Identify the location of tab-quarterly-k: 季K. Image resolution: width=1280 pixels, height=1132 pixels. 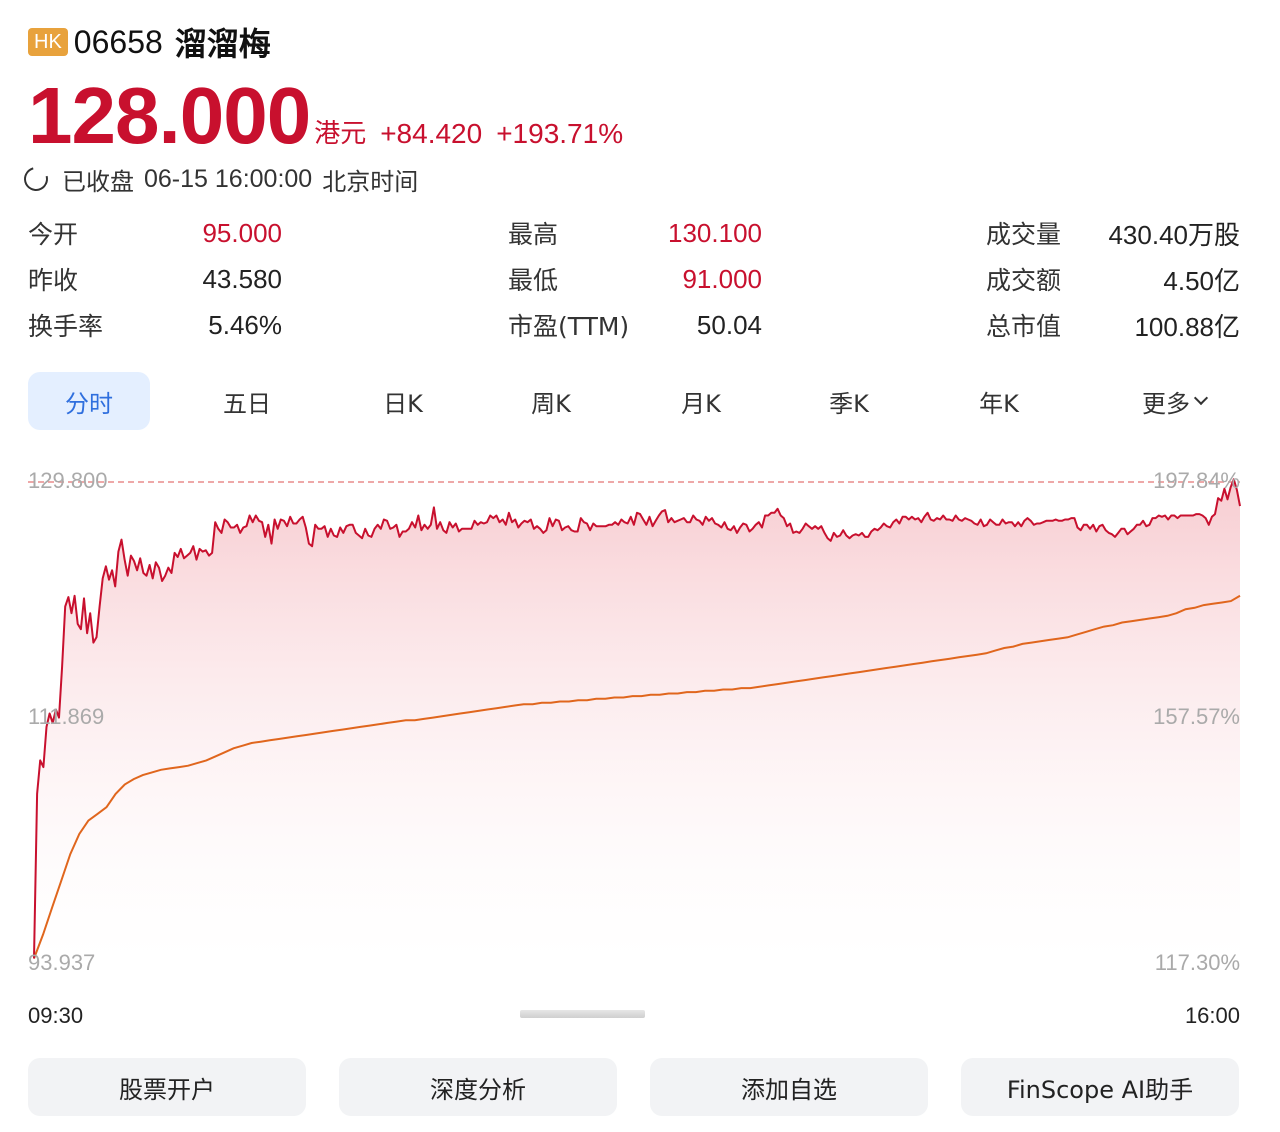
(849, 401).